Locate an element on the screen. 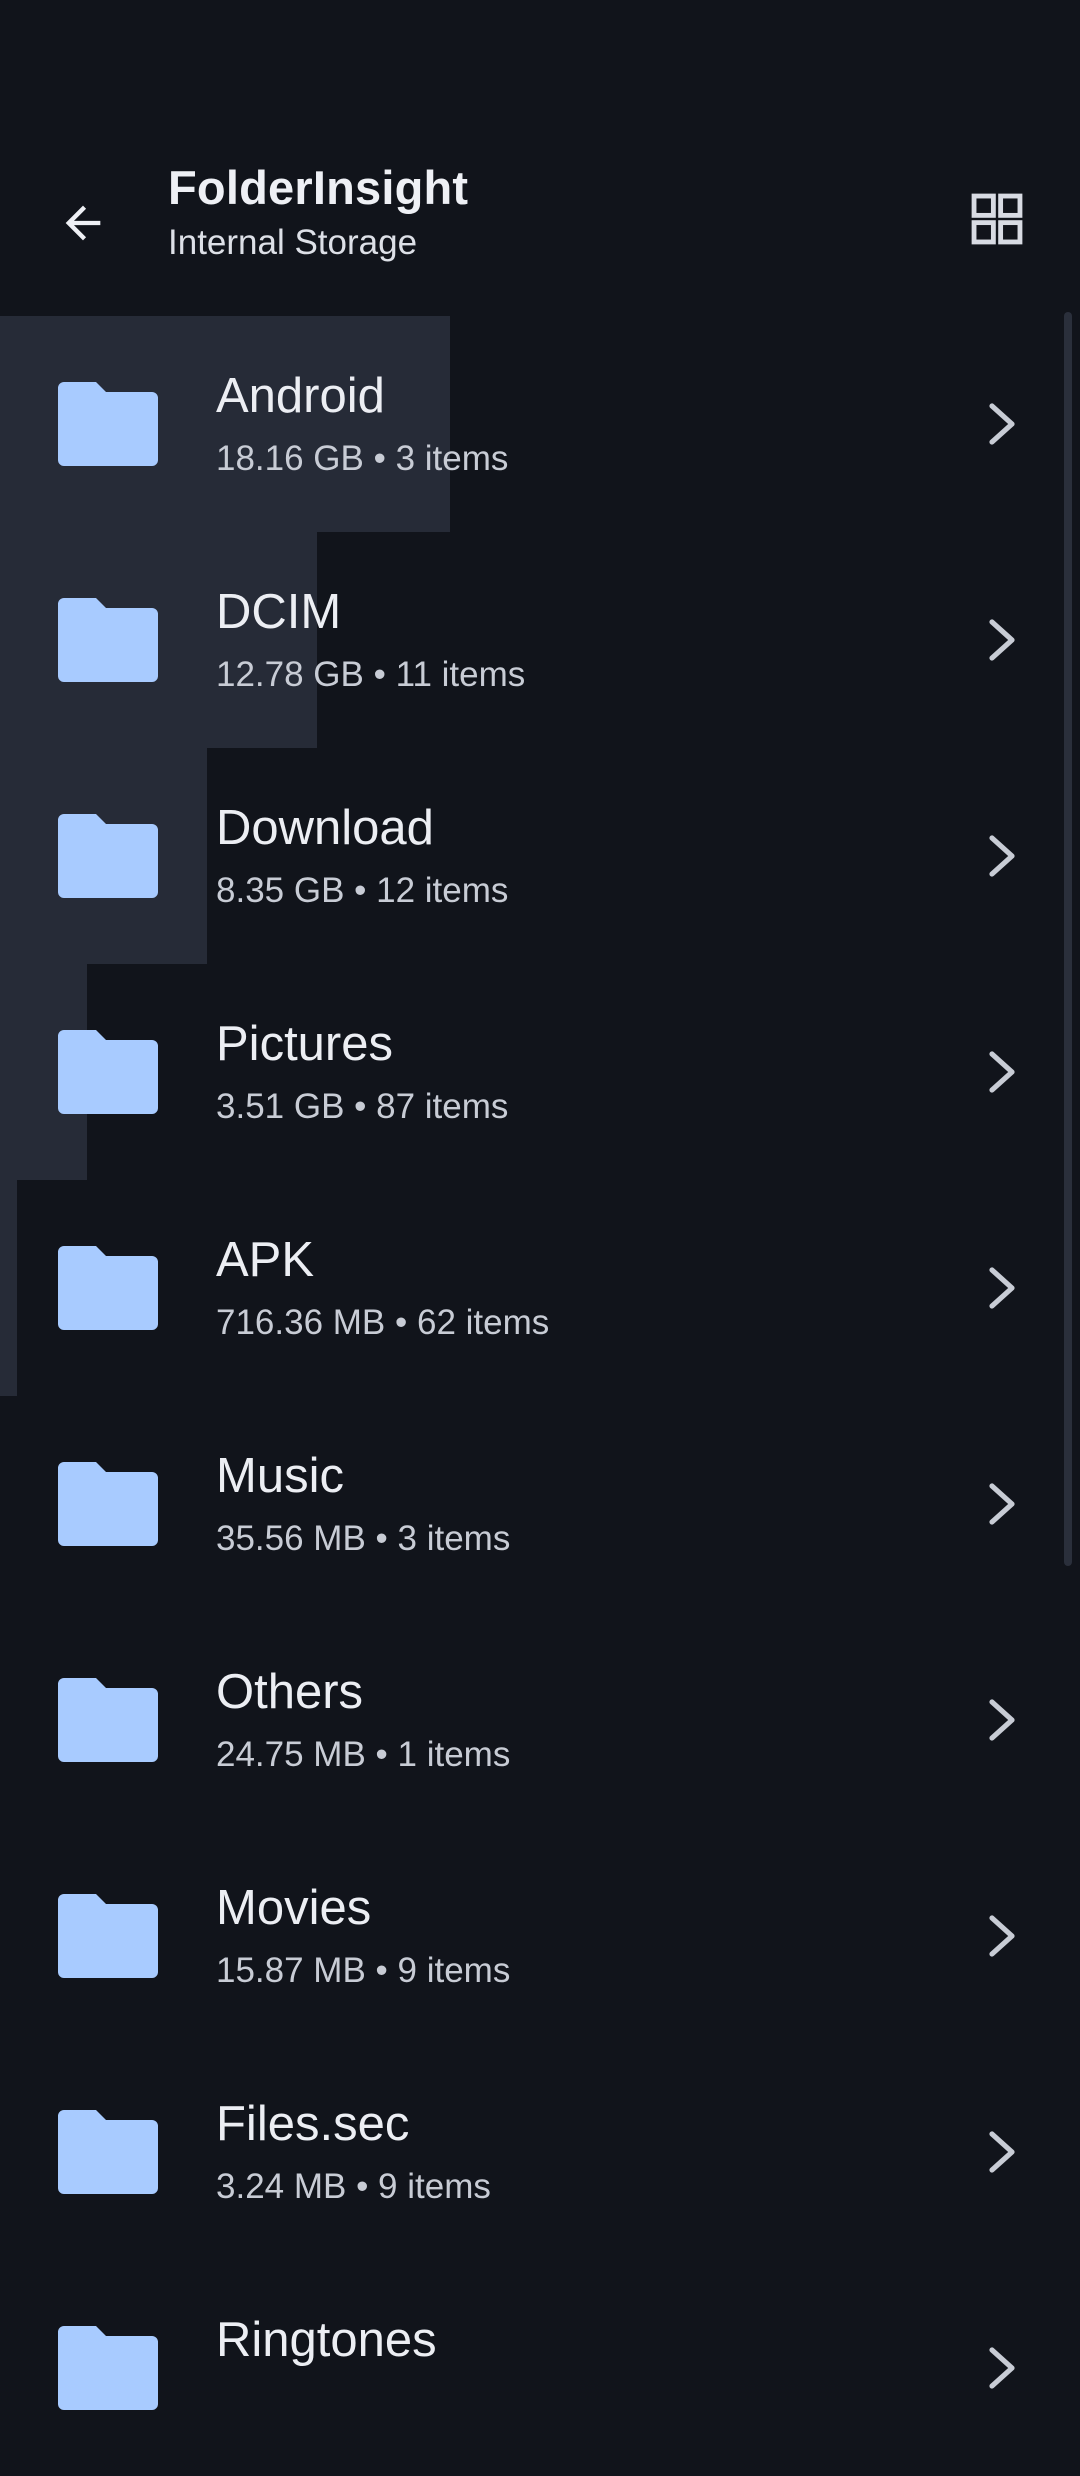  list-item: Download 8.35 GB • 12 items is located at coordinates (540, 856).